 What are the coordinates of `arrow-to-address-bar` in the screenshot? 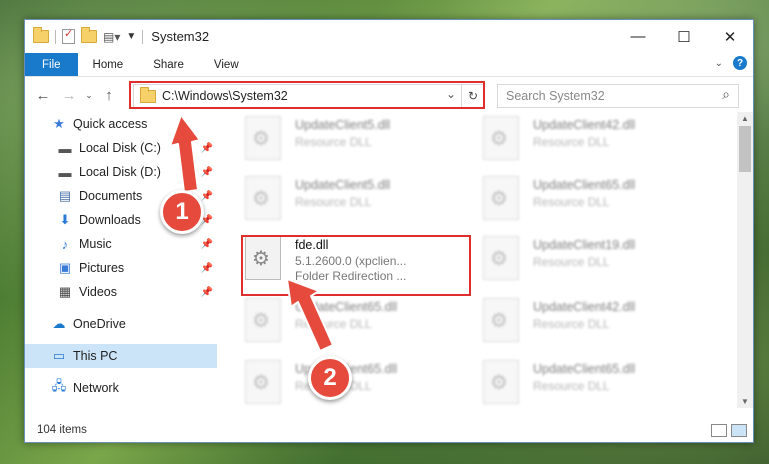 It's located at (185, 153).